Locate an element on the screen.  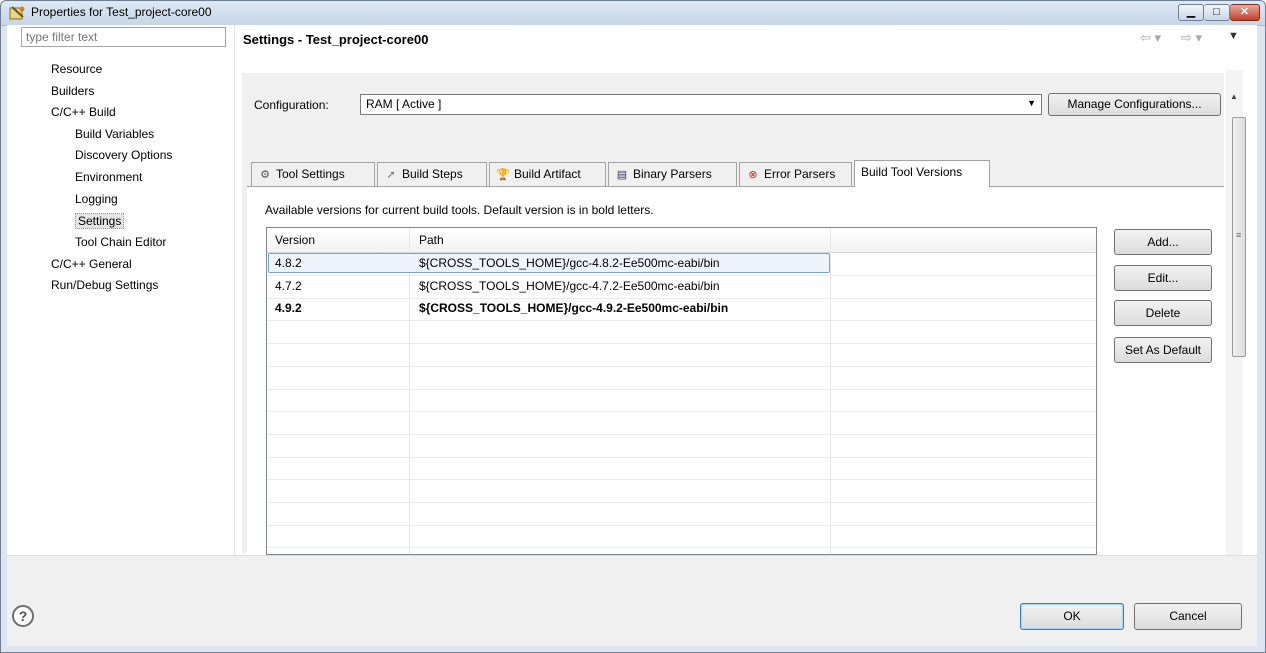
tree-item-builders: Builders is located at coordinates (72, 91).